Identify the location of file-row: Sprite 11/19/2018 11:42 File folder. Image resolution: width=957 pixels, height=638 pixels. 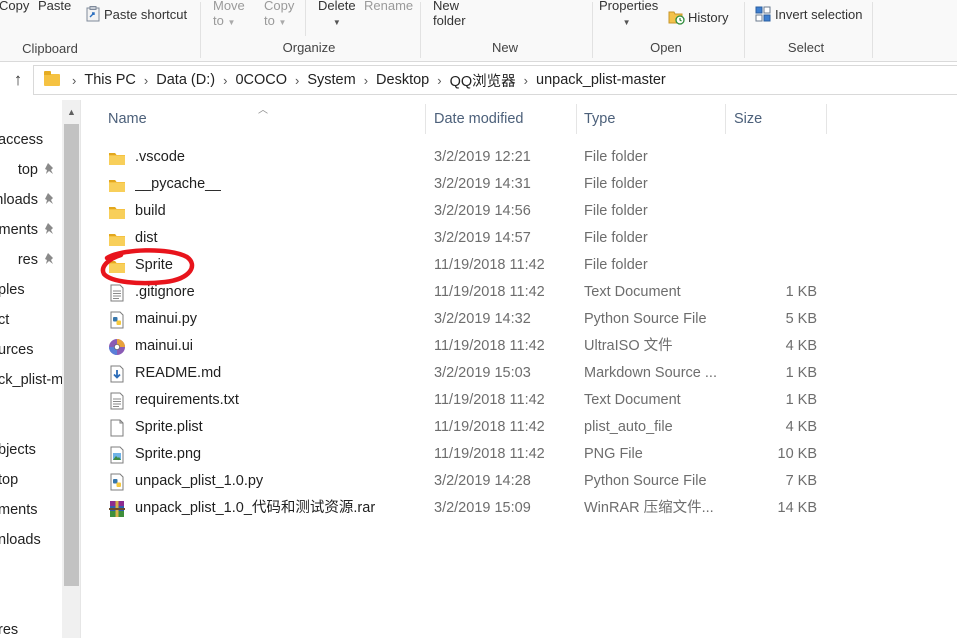
(462, 265).